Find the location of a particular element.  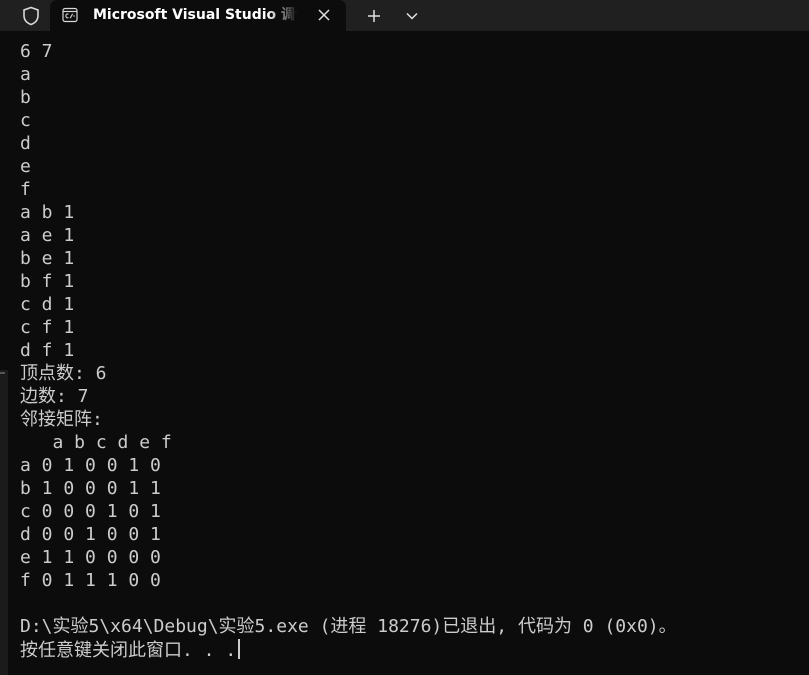

background-window-mark is located at coordinates (2, 373).